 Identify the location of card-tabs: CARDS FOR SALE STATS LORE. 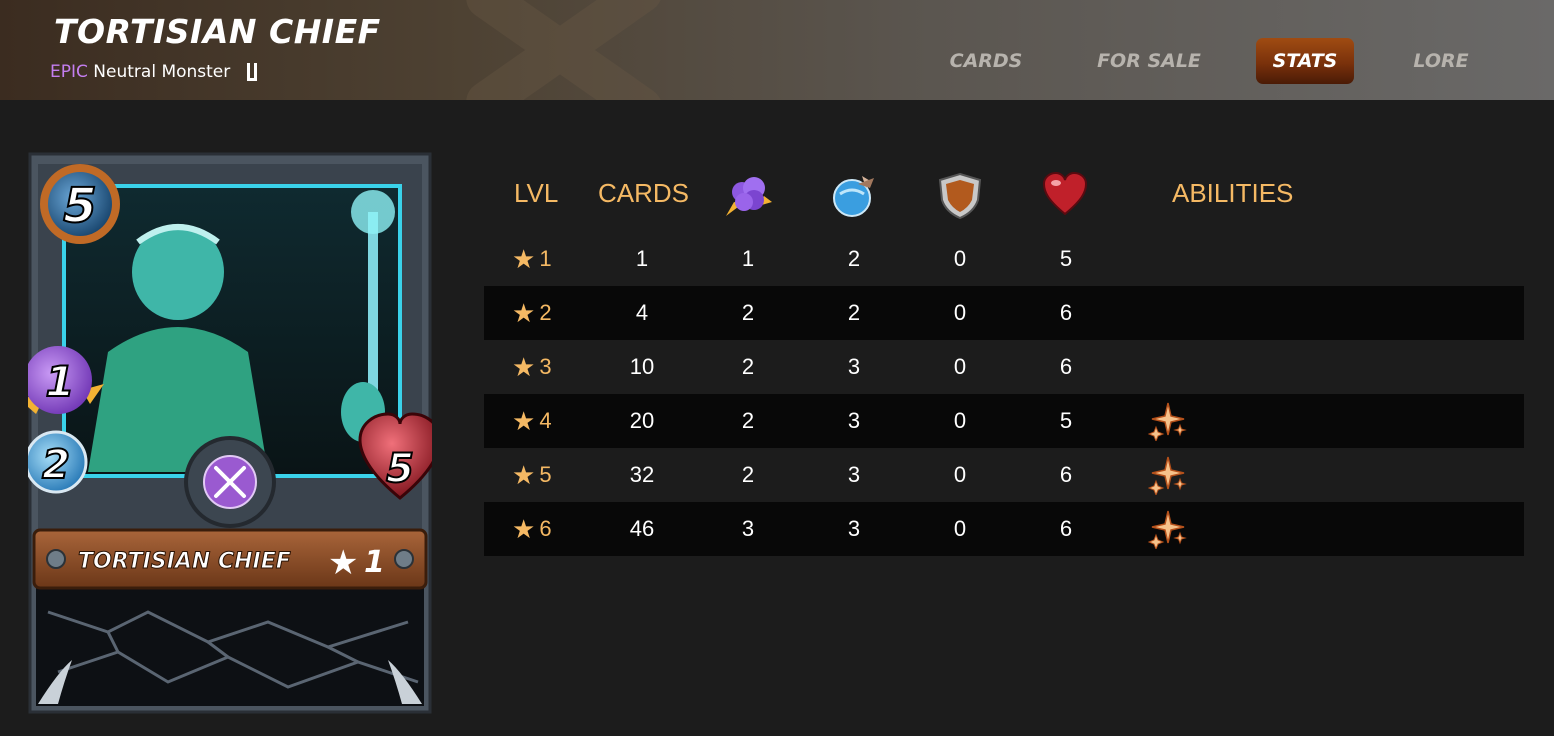
(777, 61).